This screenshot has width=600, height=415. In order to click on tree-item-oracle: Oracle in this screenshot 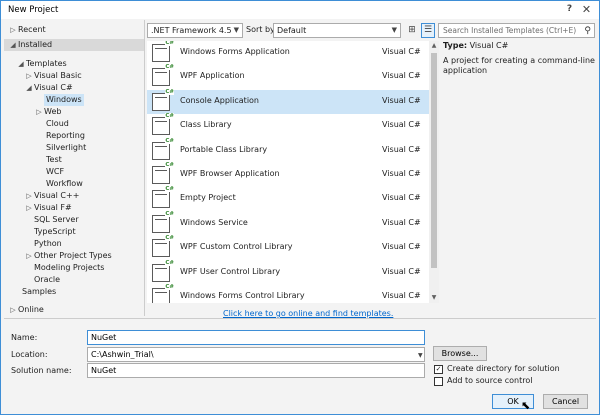, I will do `click(47, 280)`.